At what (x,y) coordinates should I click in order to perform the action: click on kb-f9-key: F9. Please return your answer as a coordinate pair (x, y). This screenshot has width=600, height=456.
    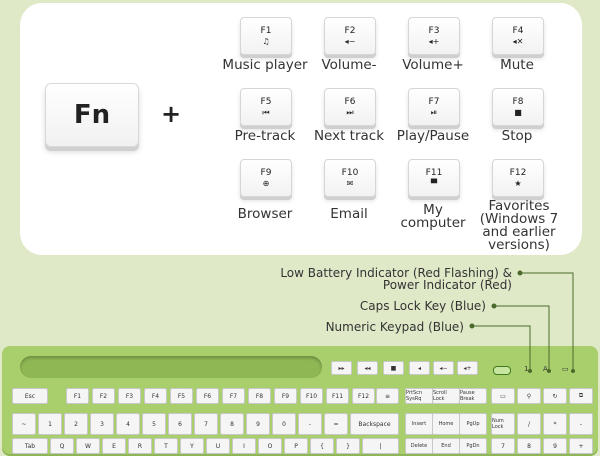
    Looking at the image, I should click on (285, 396).